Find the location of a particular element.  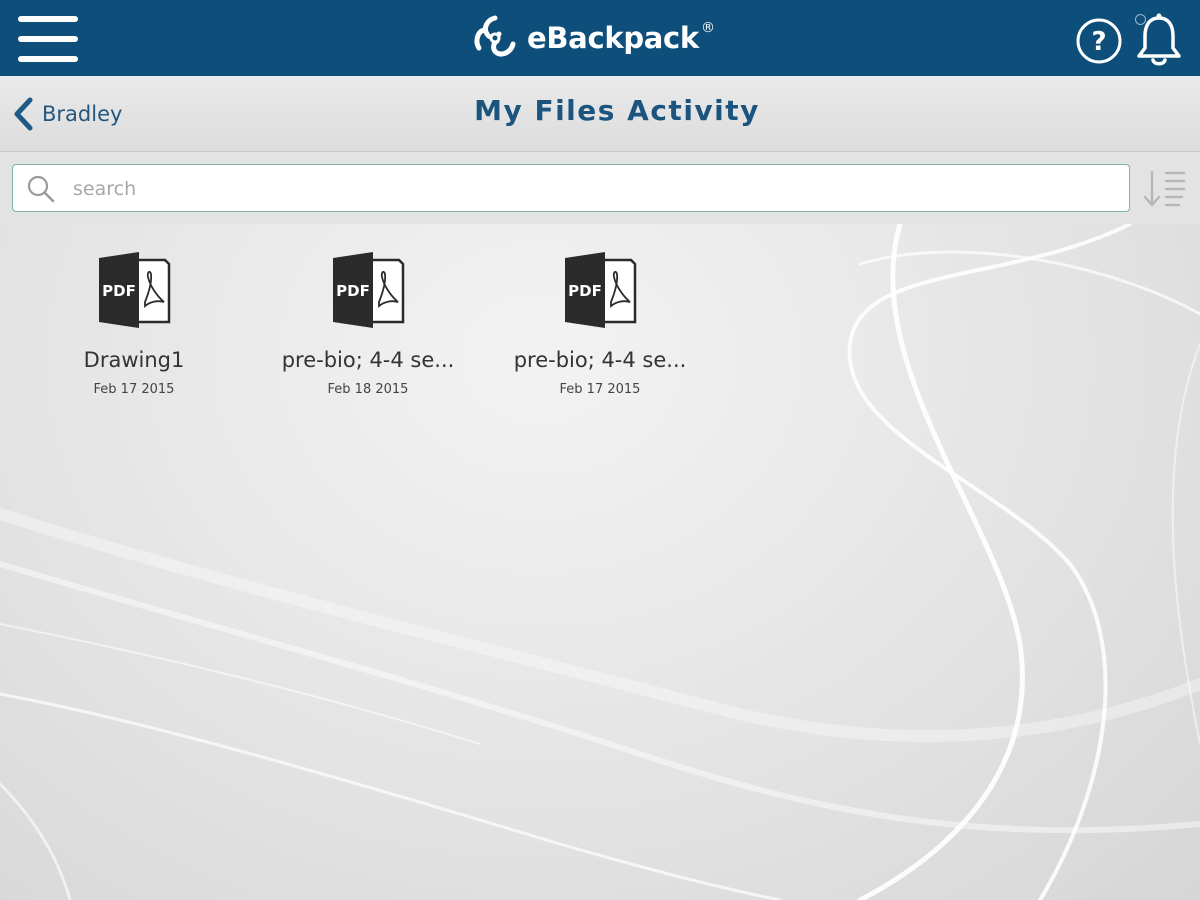

top-app-bar: eBackpack ® ? is located at coordinates (600, 38).